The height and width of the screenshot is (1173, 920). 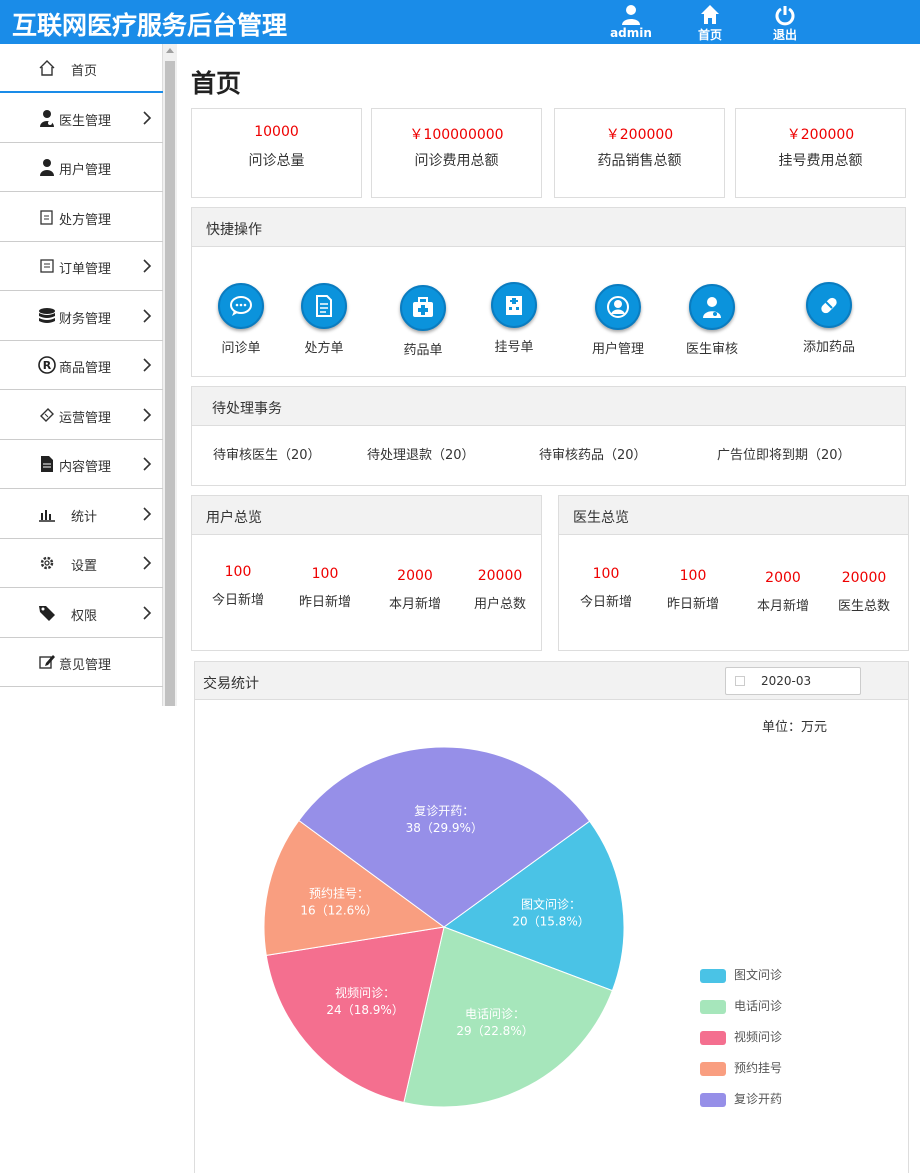 What do you see at coordinates (758, 975) in the screenshot?
I see `legend-label: 图文问诊` at bounding box center [758, 975].